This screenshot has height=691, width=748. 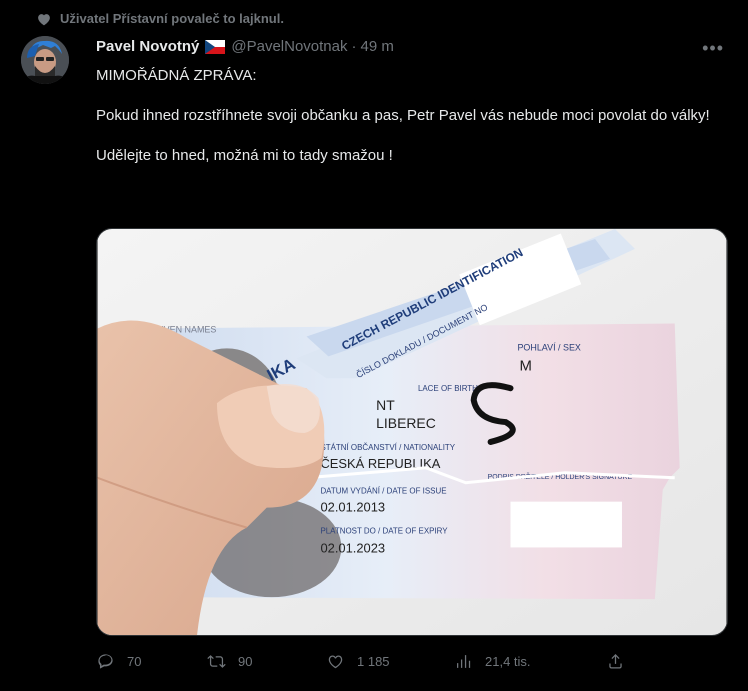 I want to click on card-text: LIBEREC, so click(x=406, y=423).